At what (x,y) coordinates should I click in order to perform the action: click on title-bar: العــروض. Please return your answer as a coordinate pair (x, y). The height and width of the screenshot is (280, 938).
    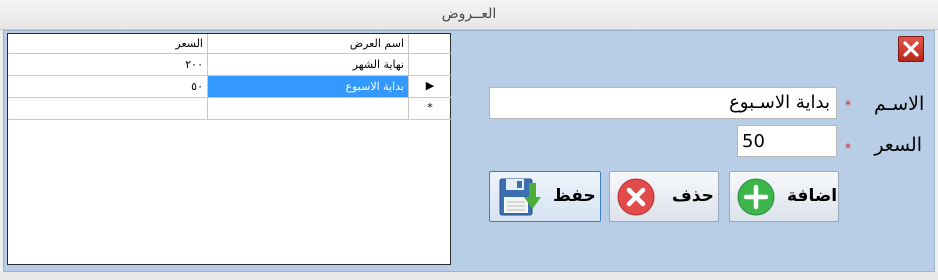
    Looking at the image, I should click on (469, 15).